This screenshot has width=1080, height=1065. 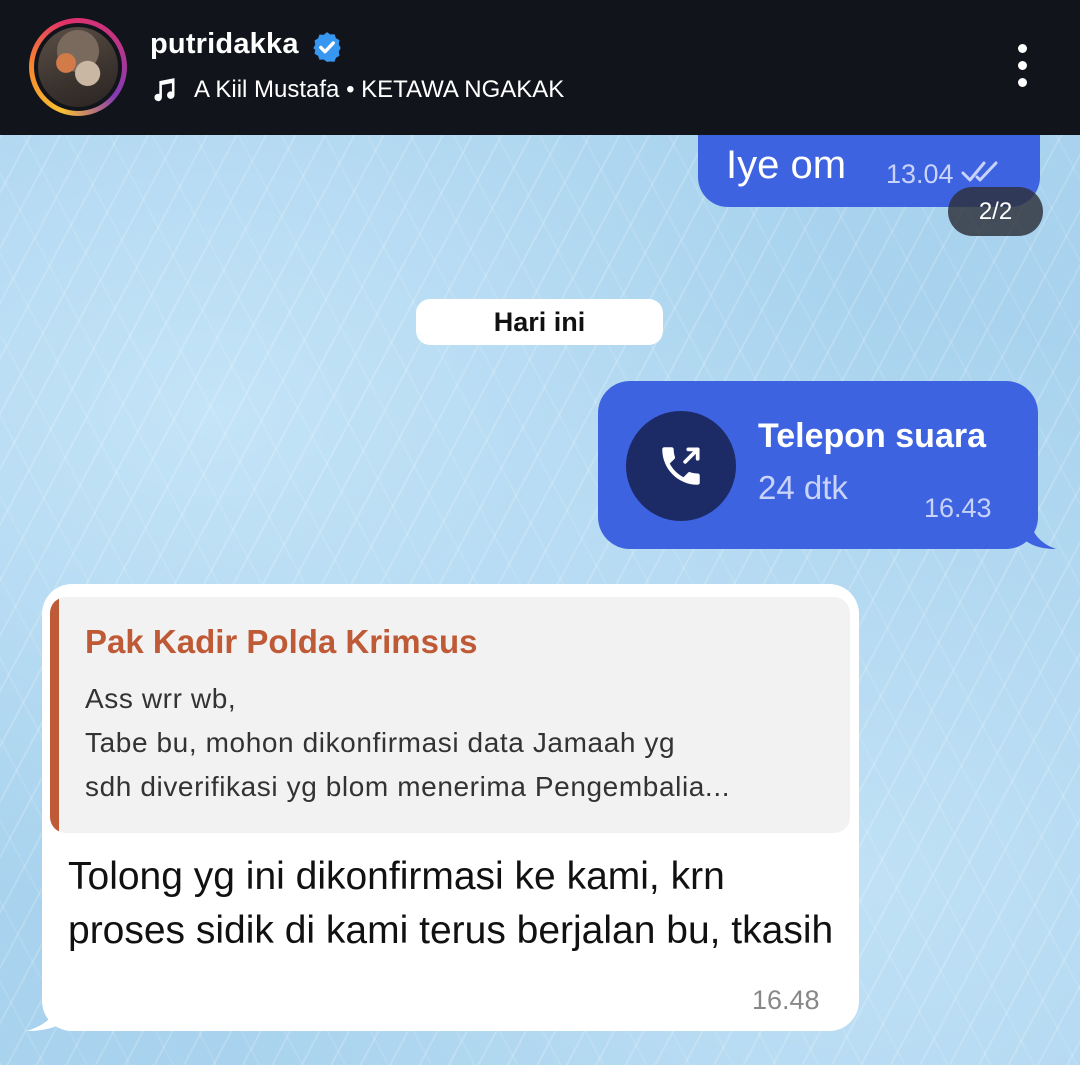 I want to click on call-title: Telepon suara, so click(x=872, y=436).